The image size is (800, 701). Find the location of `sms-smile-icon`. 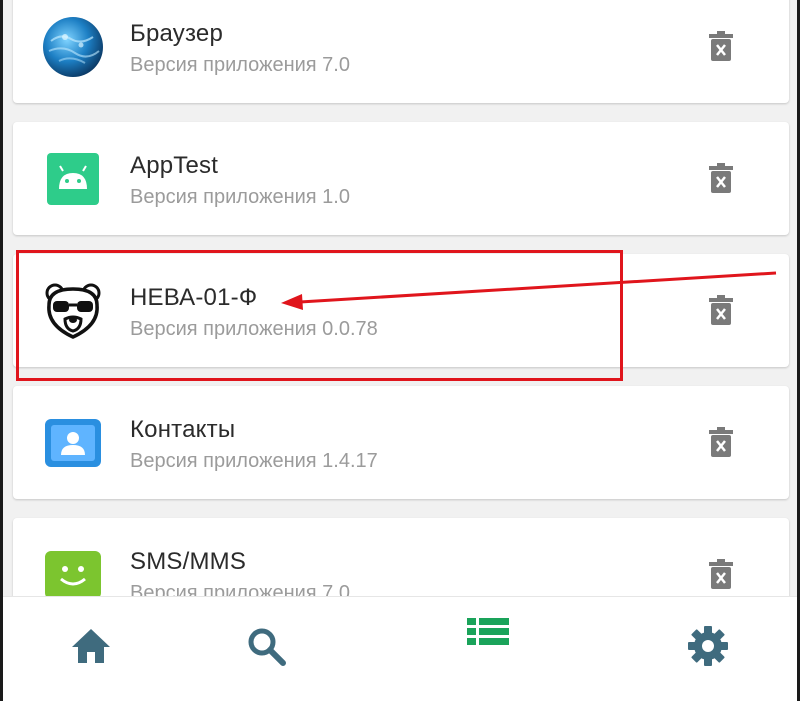

sms-smile-icon is located at coordinates (73, 573).